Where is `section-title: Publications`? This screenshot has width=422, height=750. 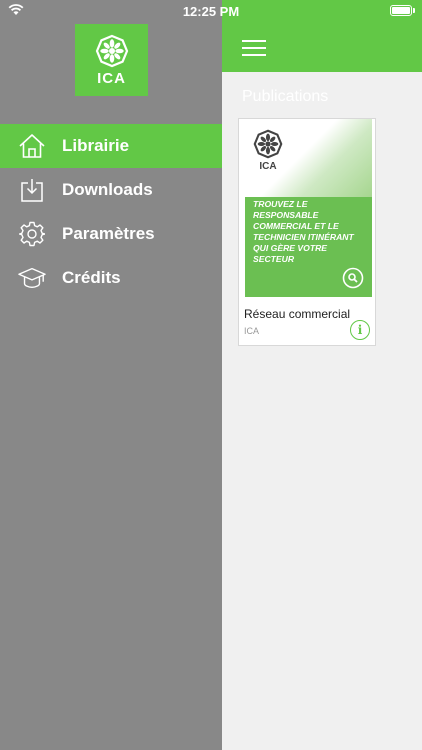 section-title: Publications is located at coordinates (285, 96).